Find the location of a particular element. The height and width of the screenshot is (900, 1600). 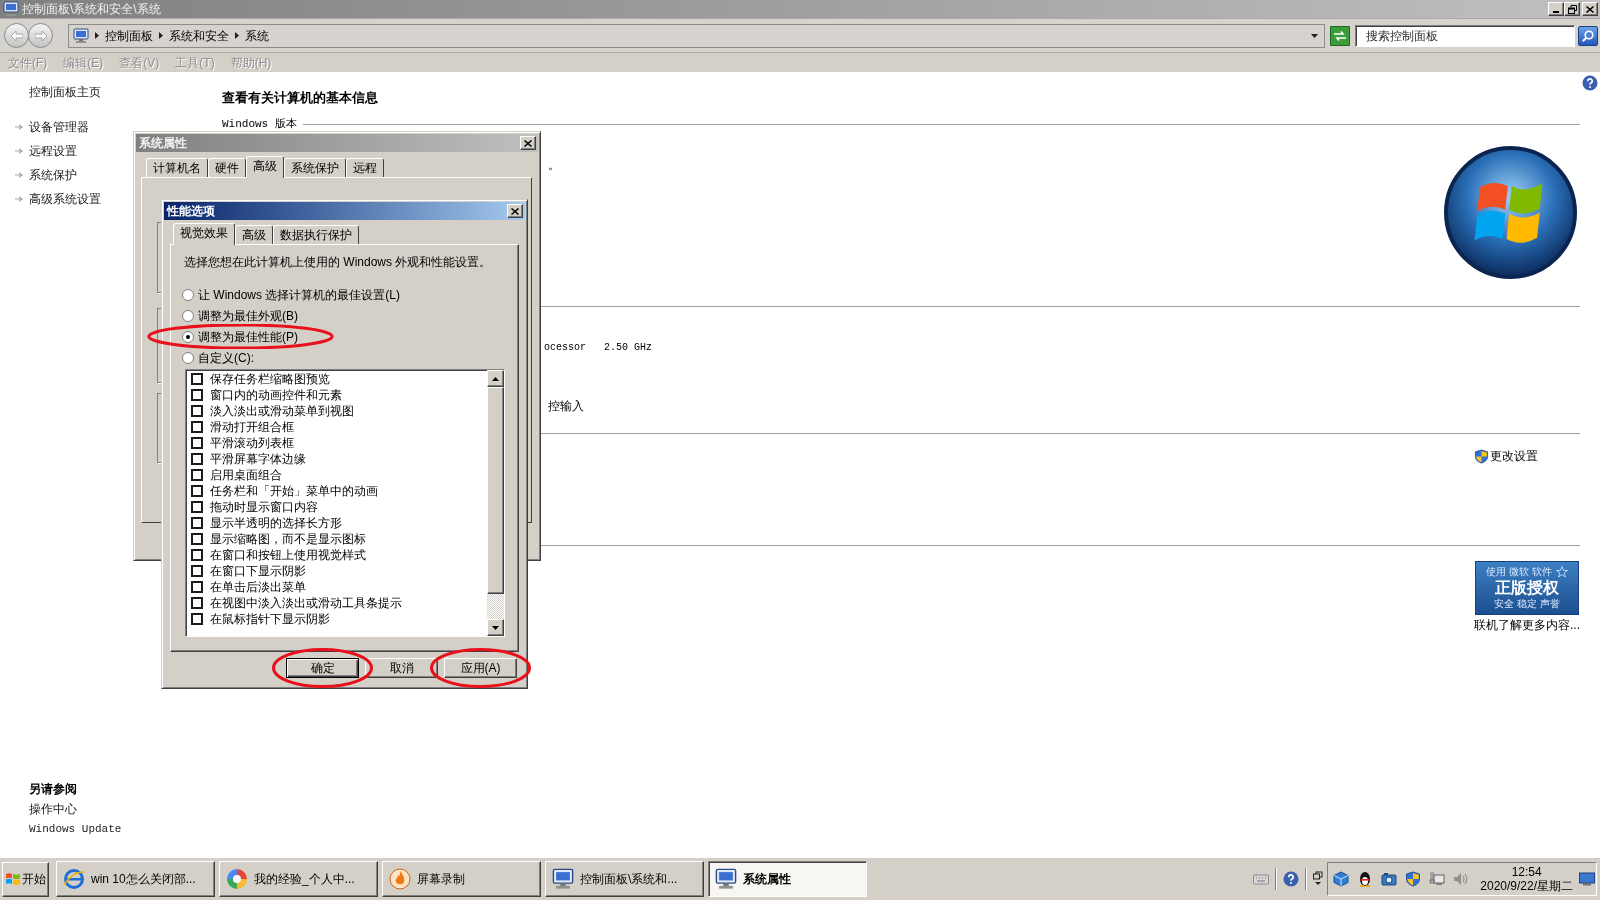

tab: 数据执行保护 is located at coordinates (316, 234).